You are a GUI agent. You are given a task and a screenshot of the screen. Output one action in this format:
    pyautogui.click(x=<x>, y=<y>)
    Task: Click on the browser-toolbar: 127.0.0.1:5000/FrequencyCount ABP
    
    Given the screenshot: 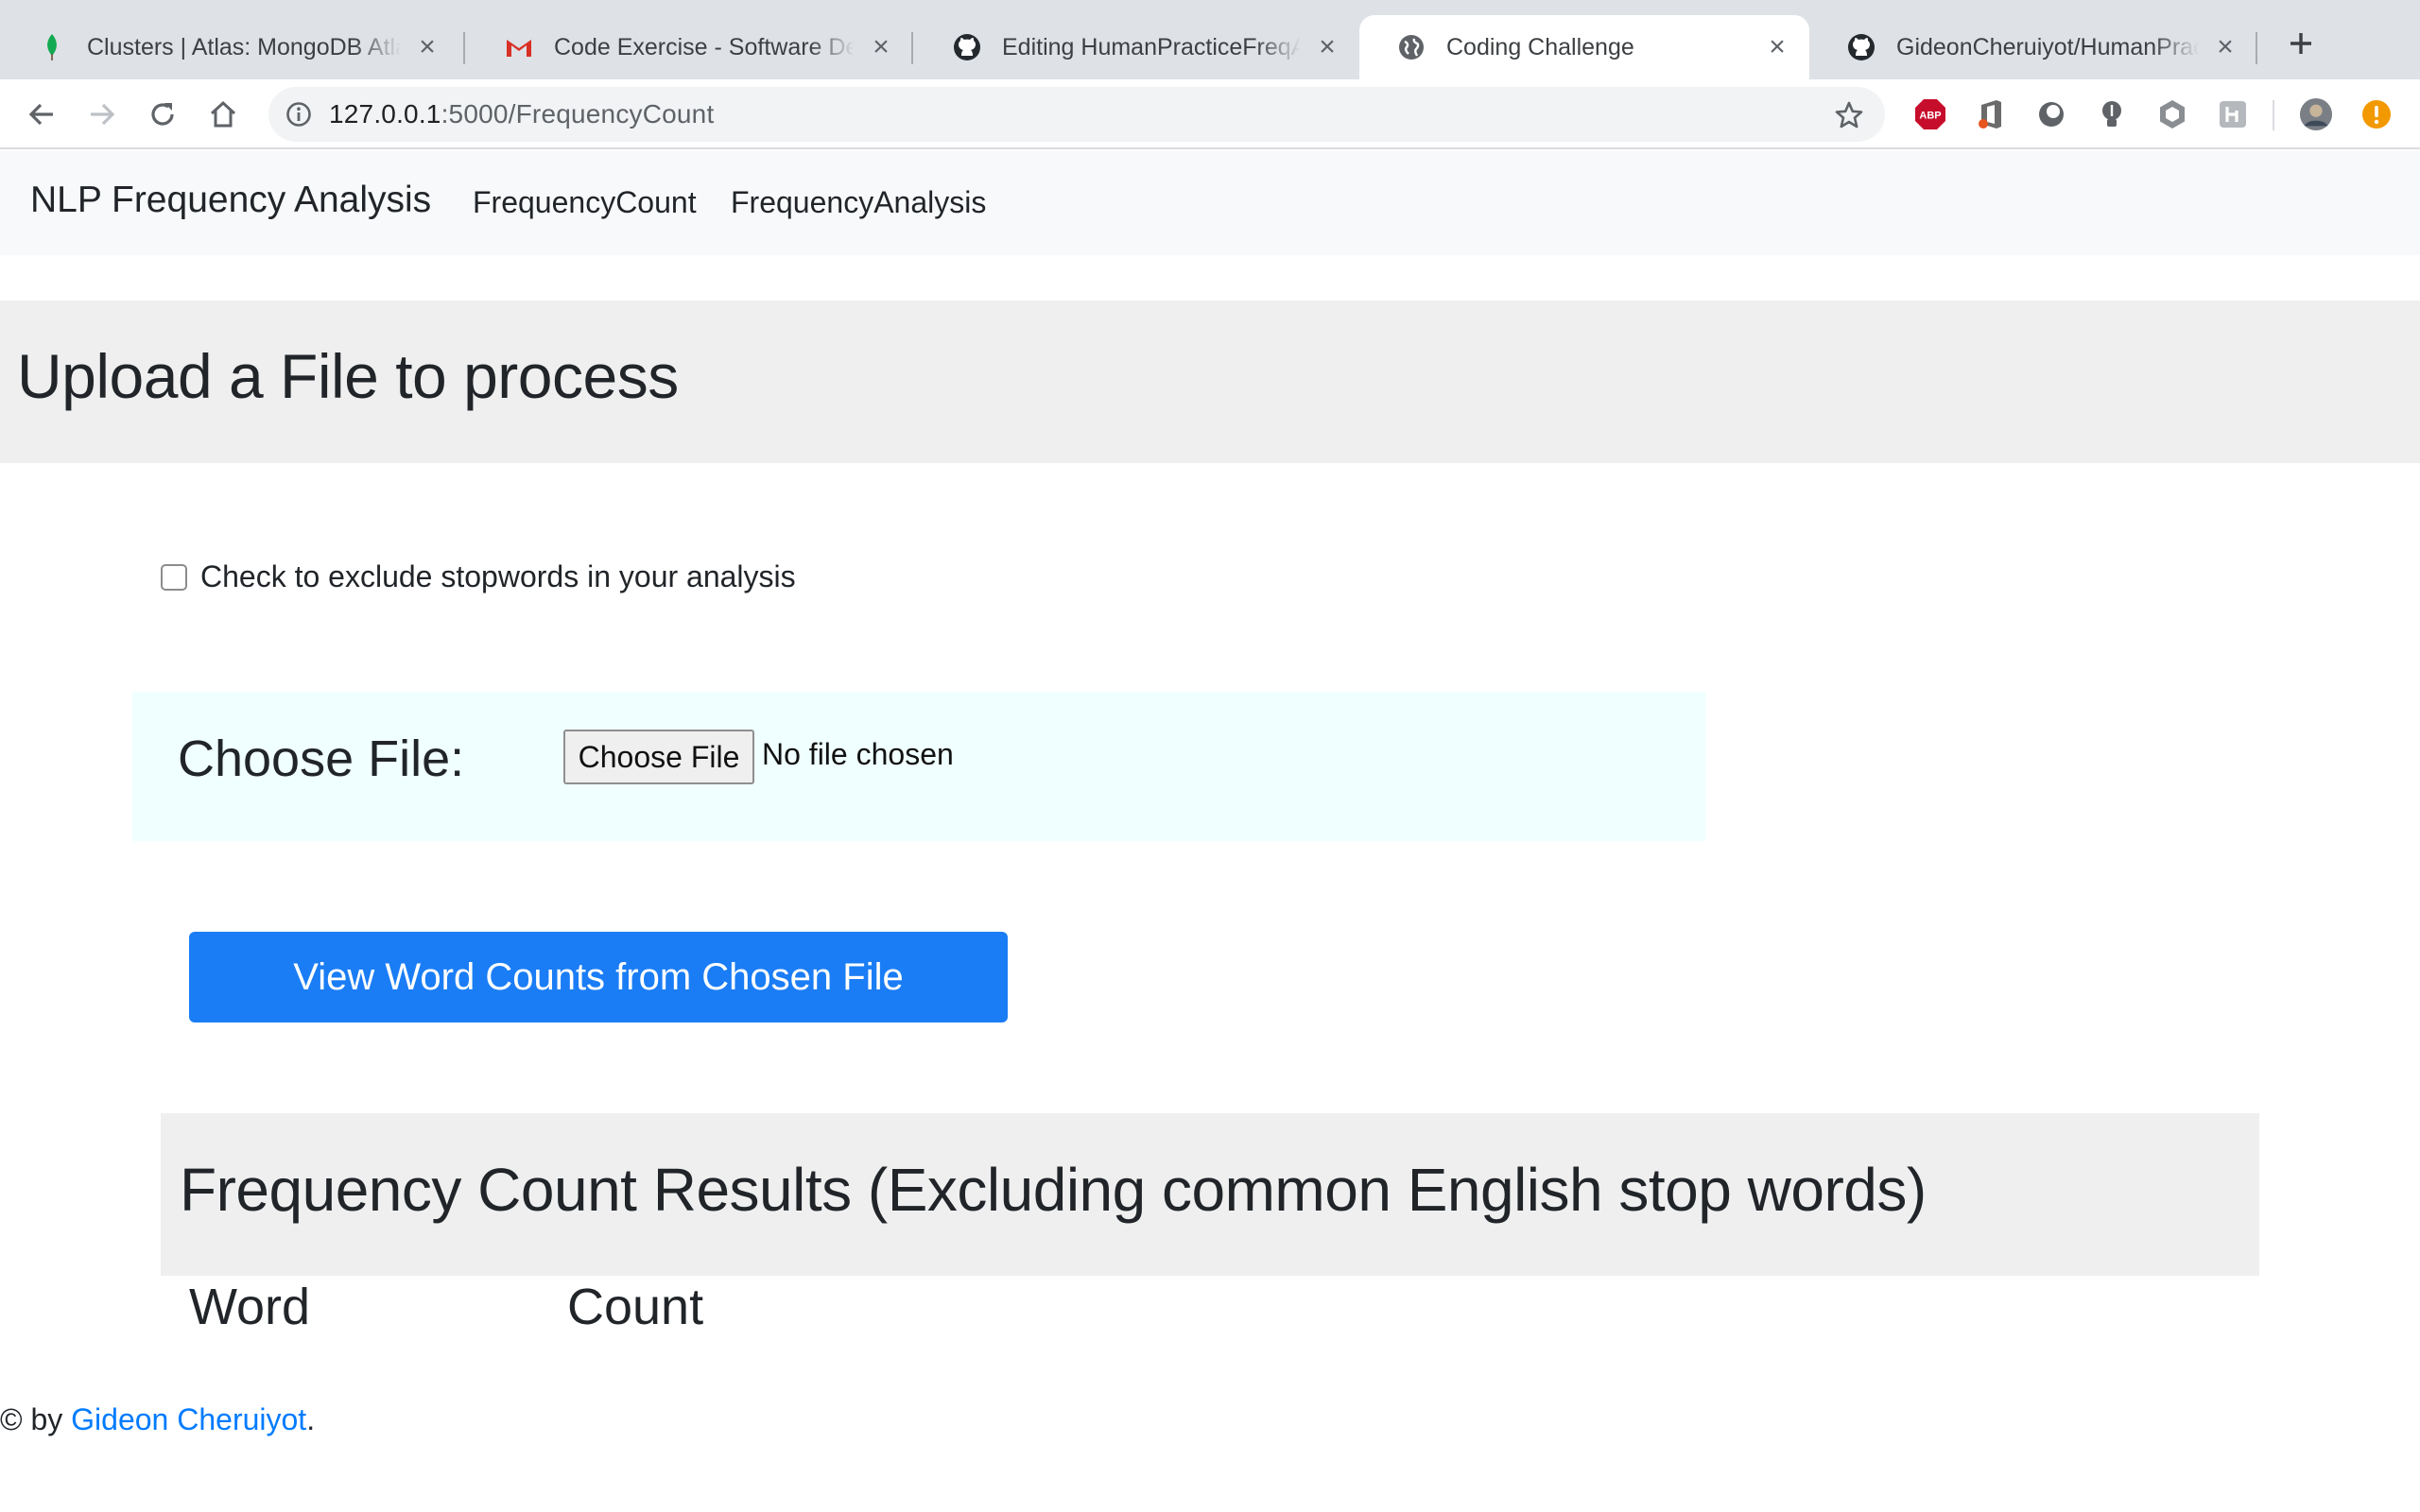 What is the action you would take?
    pyautogui.click(x=1210, y=114)
    